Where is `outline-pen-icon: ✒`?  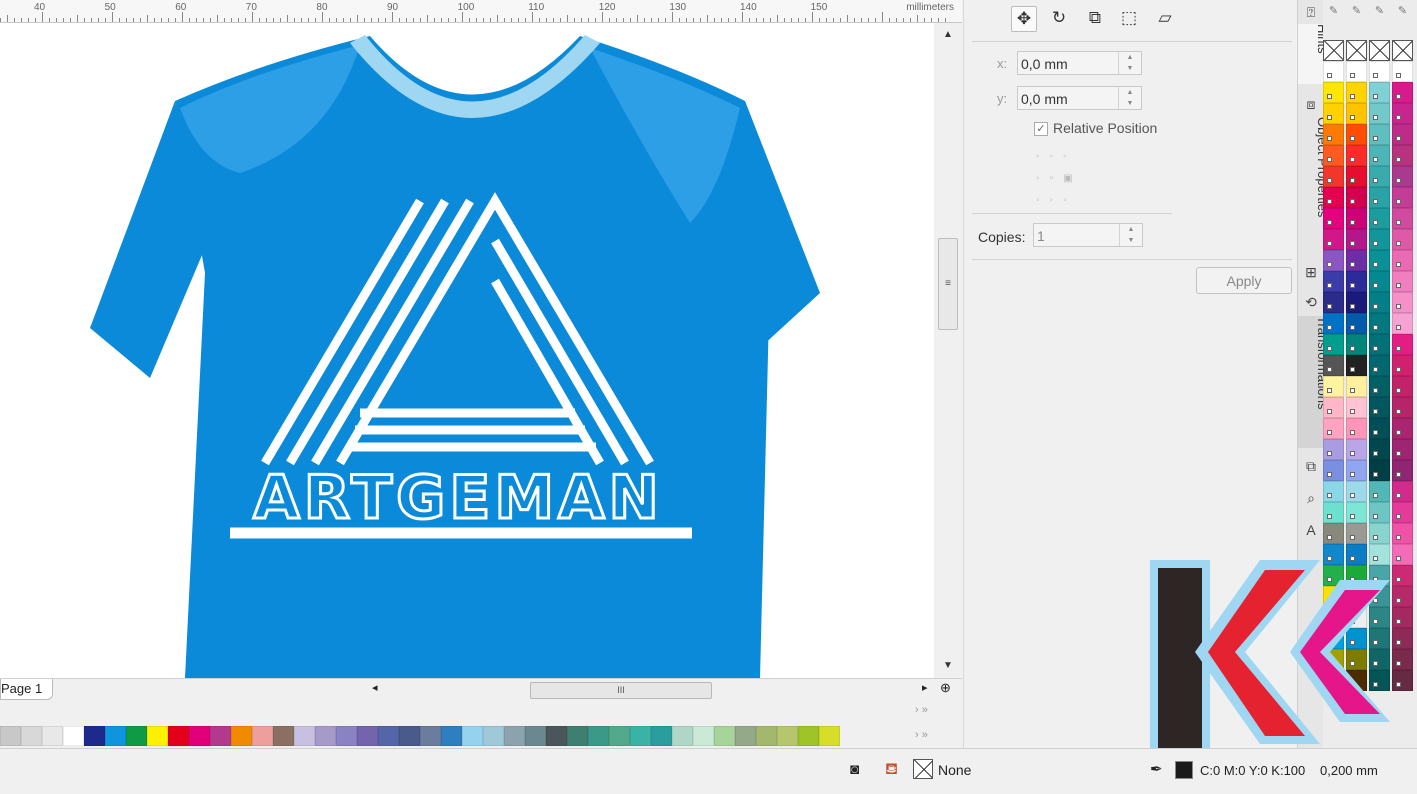 outline-pen-icon: ✒ is located at coordinates (1156, 769).